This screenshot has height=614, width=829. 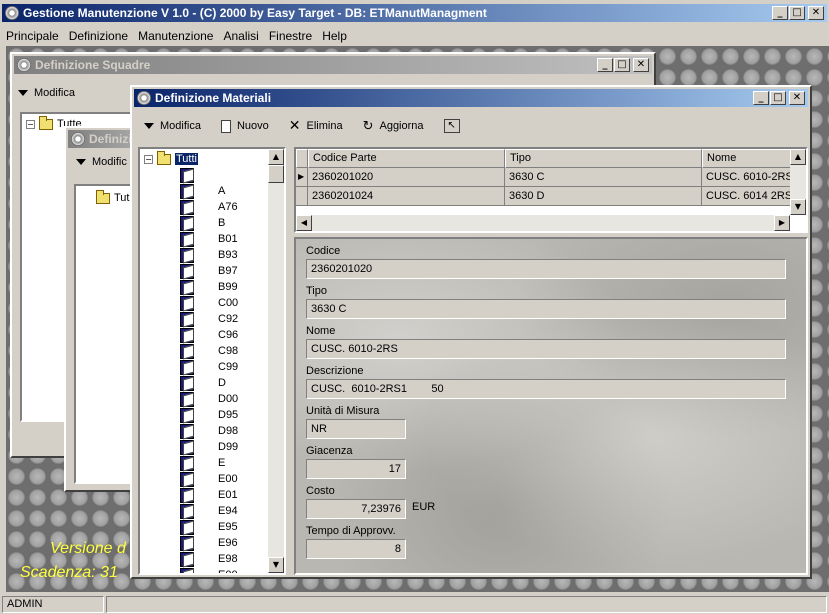 What do you see at coordinates (46, 93) in the screenshot?
I see `squadre-modifica-button: Modifica` at bounding box center [46, 93].